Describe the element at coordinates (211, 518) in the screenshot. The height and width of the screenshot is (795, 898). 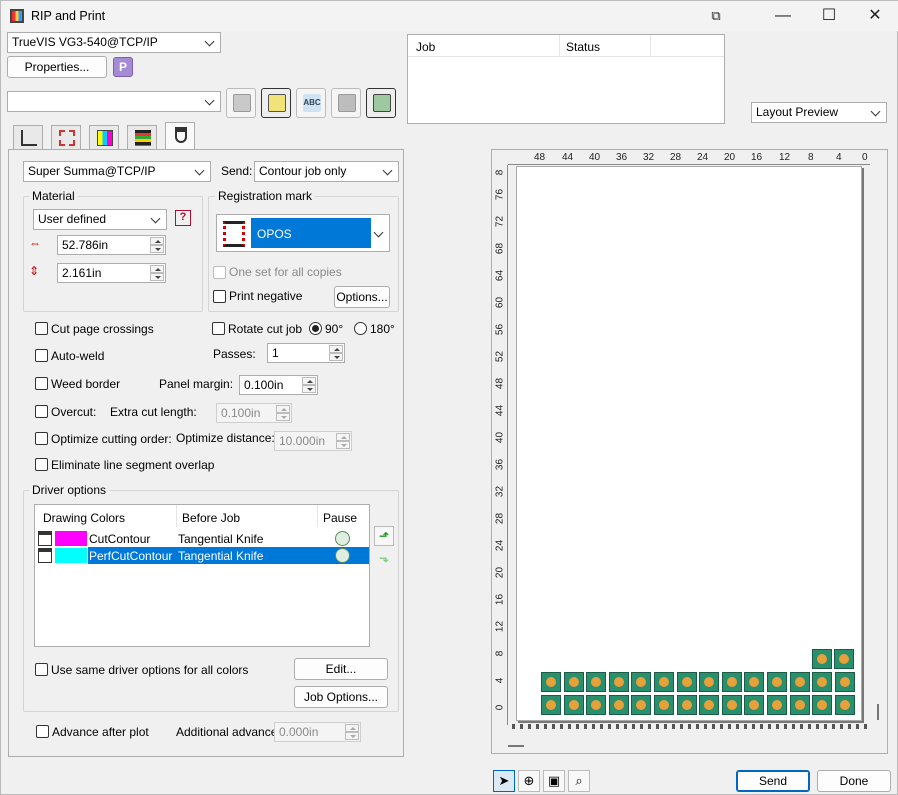
I see `before-job-header: Before Job` at that location.